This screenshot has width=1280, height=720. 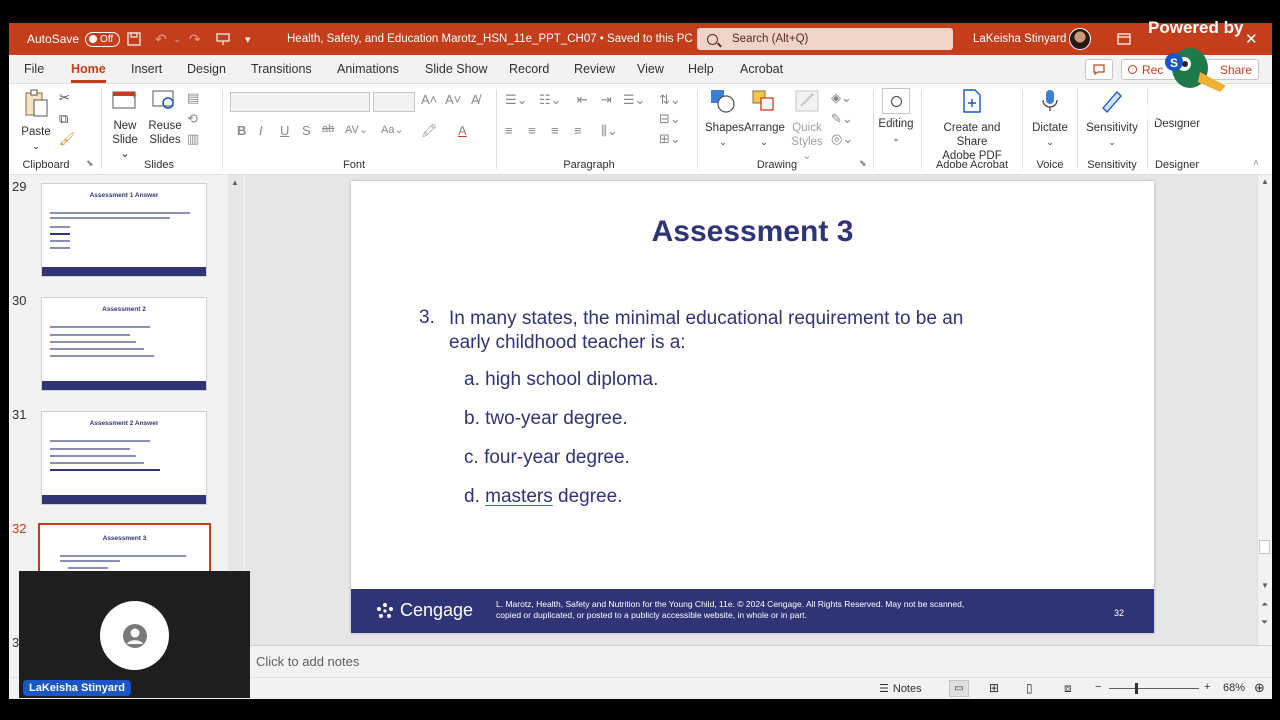 I want to click on increase-indent-icon: ⇥, so click(x=606, y=100).